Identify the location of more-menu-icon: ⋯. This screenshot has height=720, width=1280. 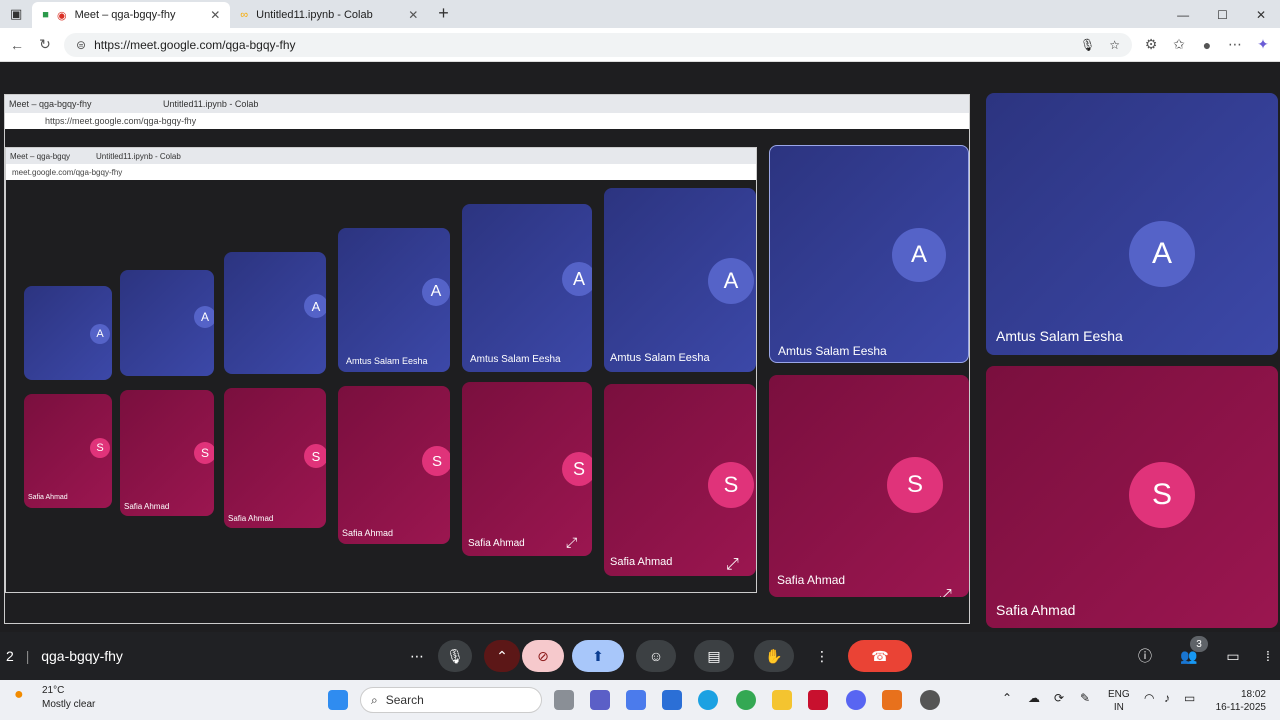
(1235, 44).